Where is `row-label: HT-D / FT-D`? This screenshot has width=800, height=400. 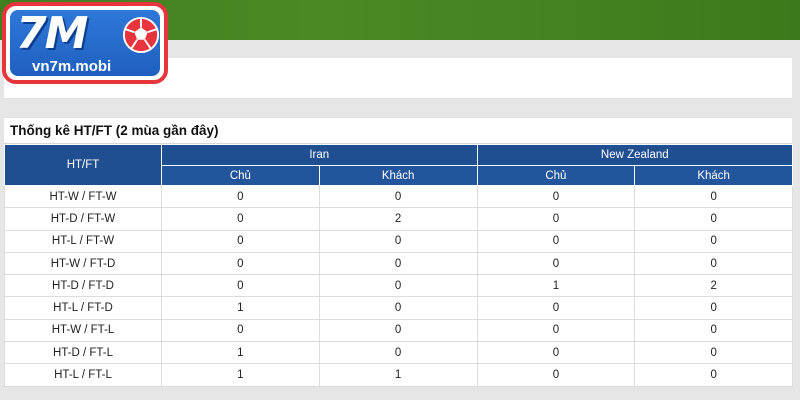
row-label: HT-D / FT-D is located at coordinates (83, 286).